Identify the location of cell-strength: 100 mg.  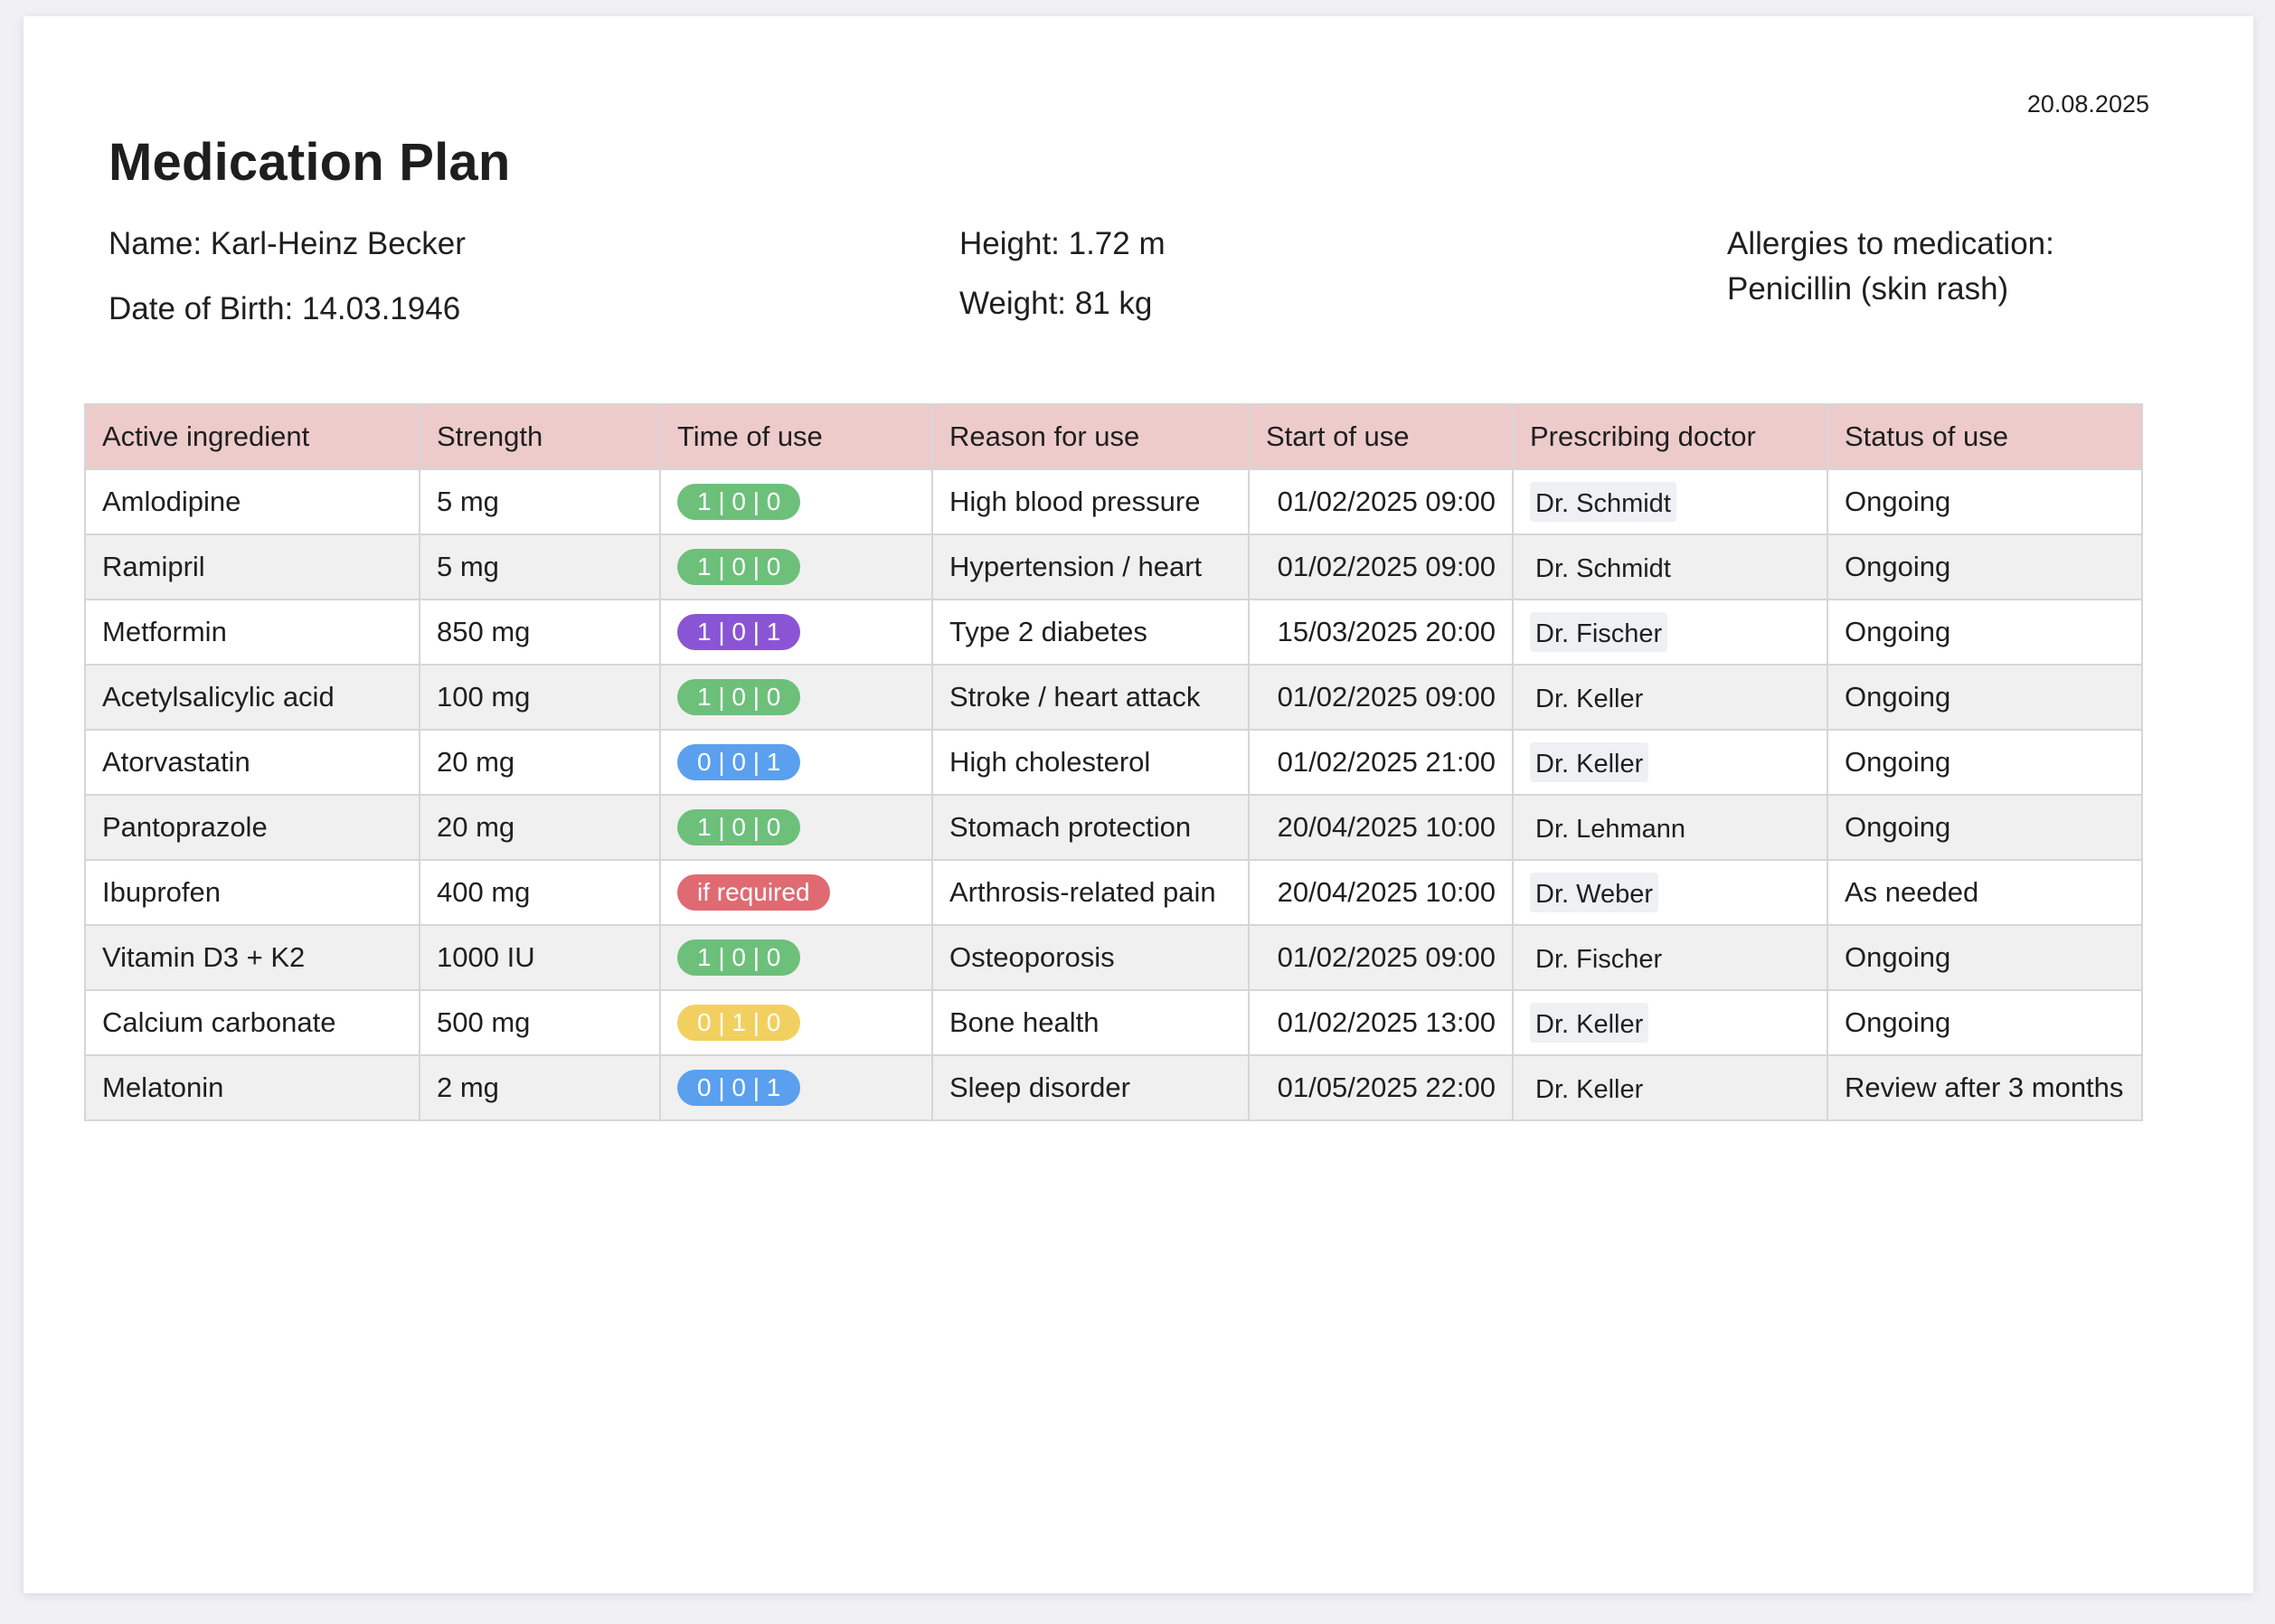
(540, 697).